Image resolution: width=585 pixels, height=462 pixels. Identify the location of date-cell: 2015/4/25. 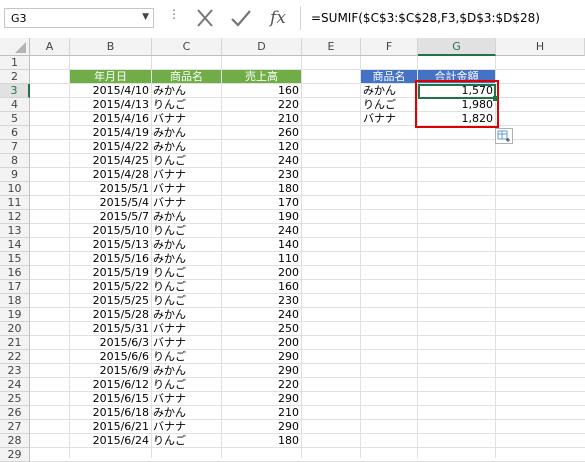
(111, 161).